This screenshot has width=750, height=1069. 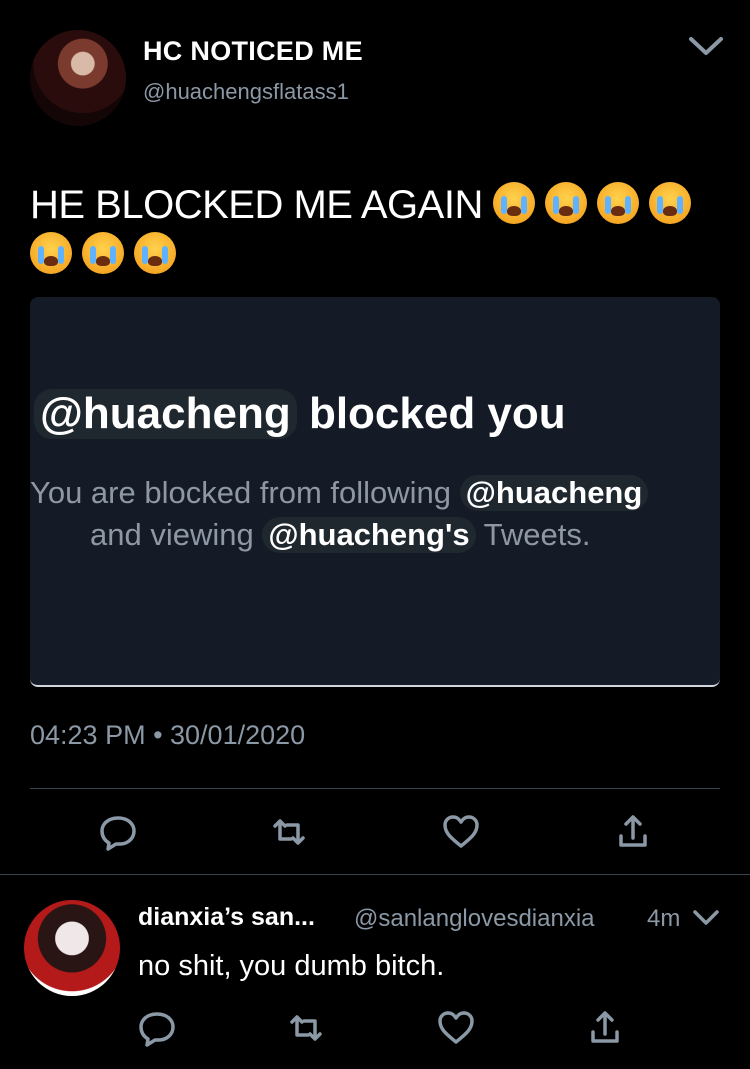 I want to click on media-line-1: You are blocked from following @huacheng, so click(x=339, y=493).